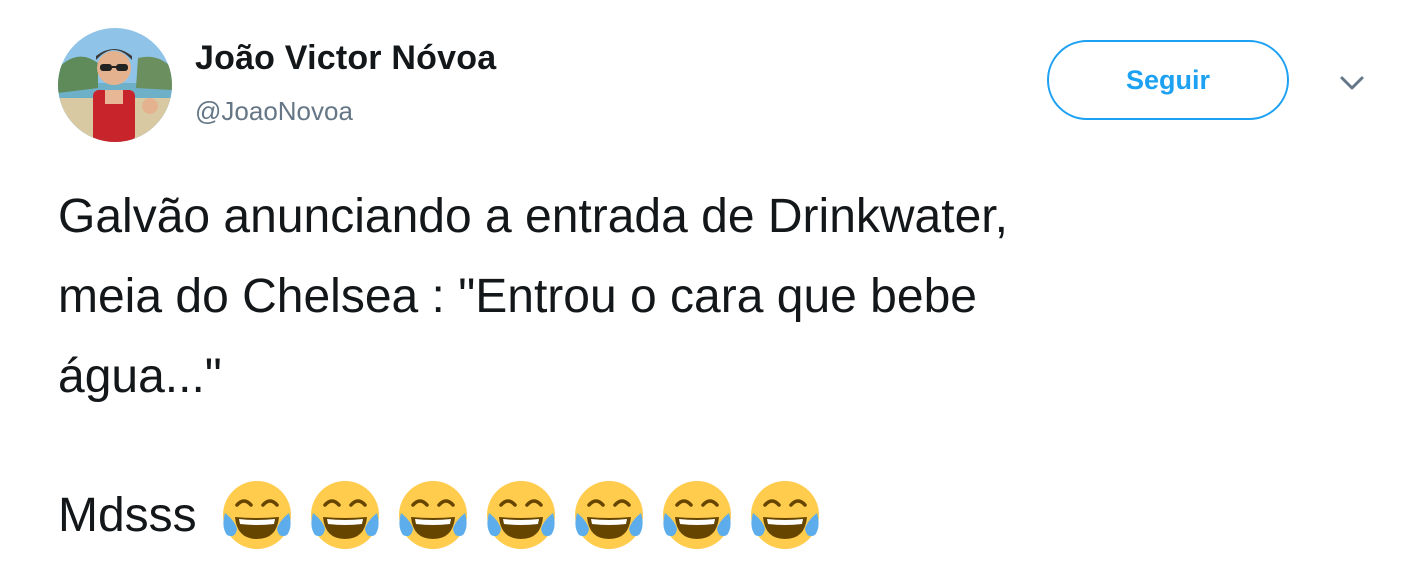 The width and height of the screenshot is (1409, 575). I want to click on emoji-row, so click(525, 515).